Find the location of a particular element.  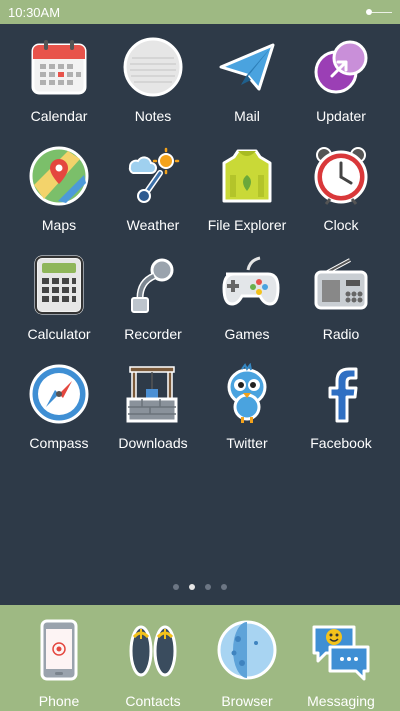

app-weather: Weather is located at coordinates (153, 192).